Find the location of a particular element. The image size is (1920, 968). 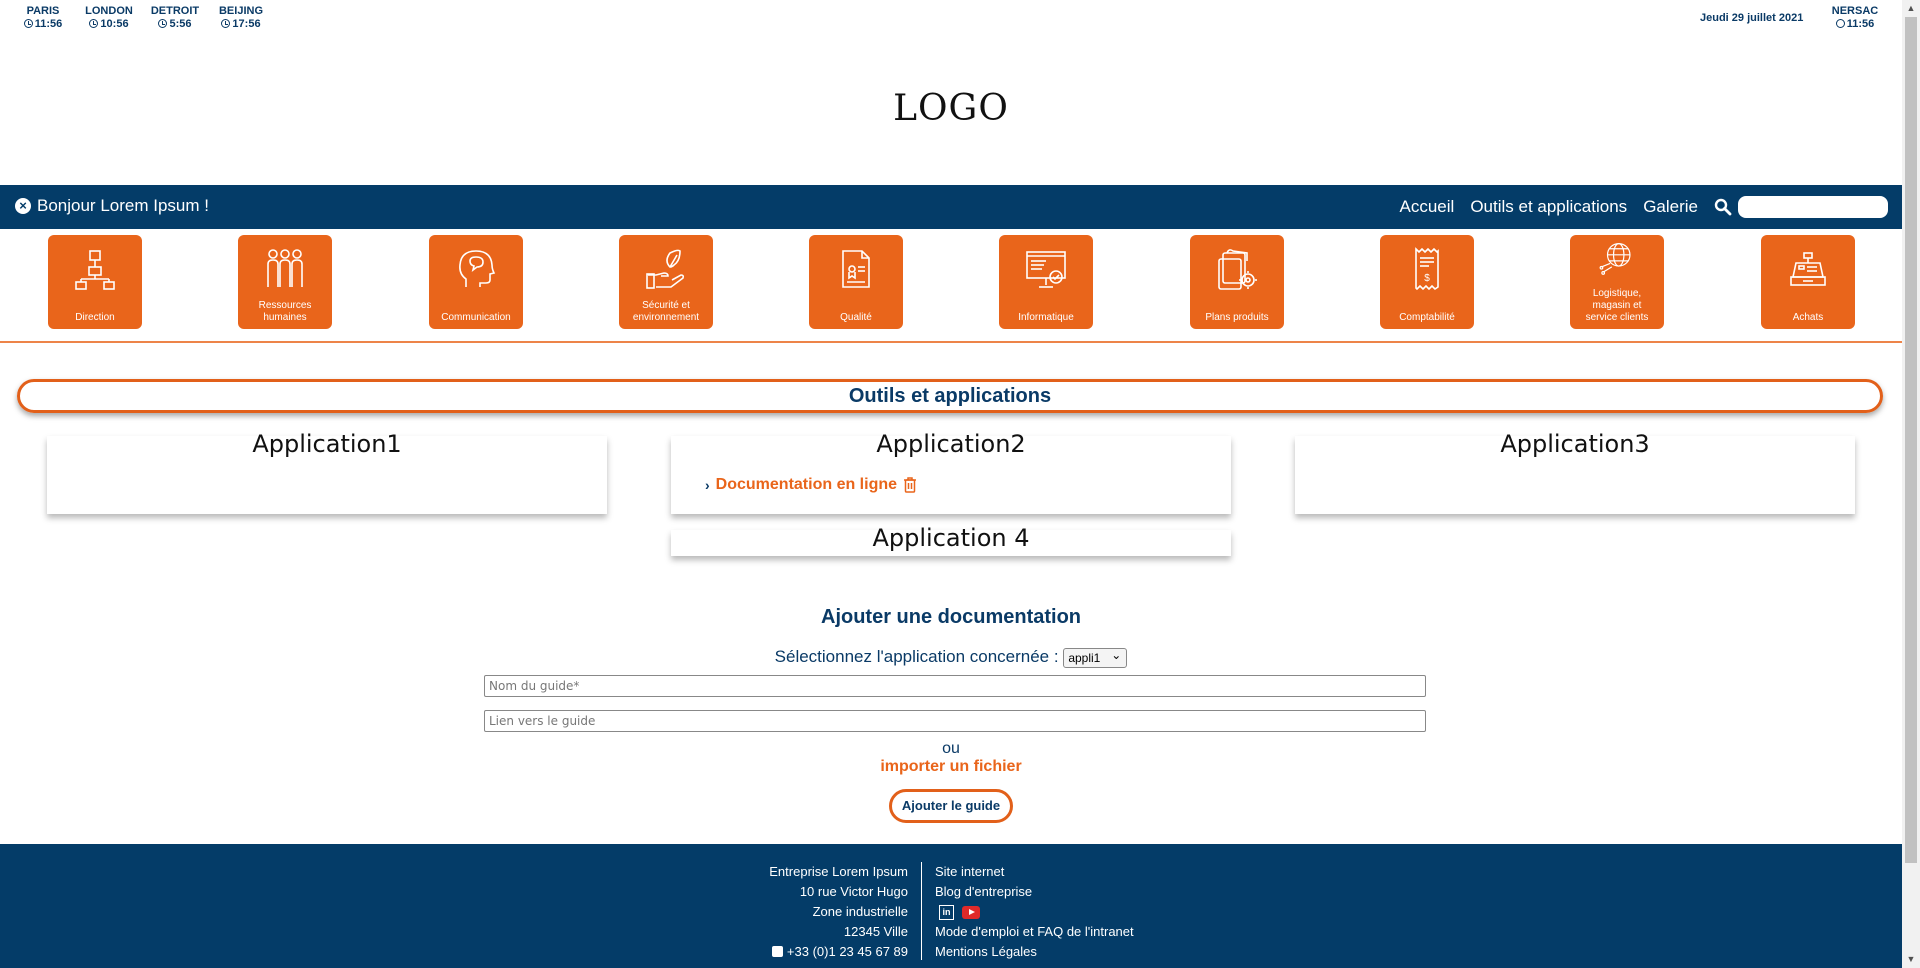

app-title: Application 4 is located at coordinates (951, 538).